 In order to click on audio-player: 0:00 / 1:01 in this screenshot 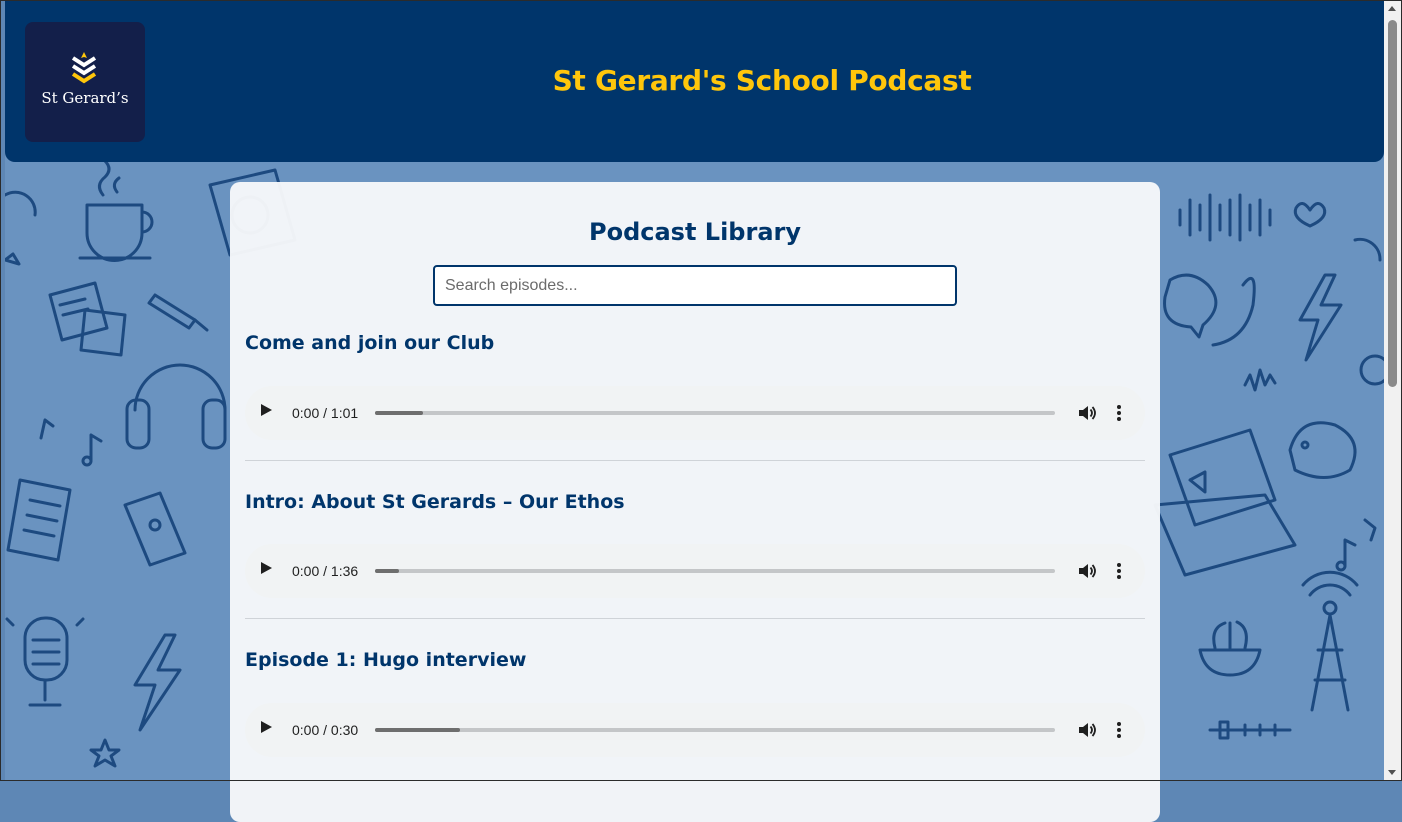, I will do `click(695, 413)`.